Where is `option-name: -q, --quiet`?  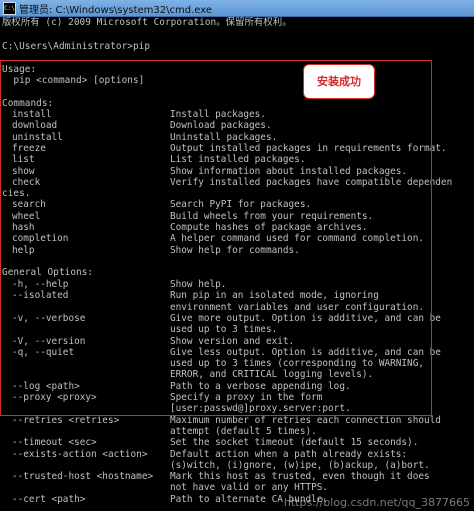 option-name: -q, --quiet is located at coordinates (43, 352).